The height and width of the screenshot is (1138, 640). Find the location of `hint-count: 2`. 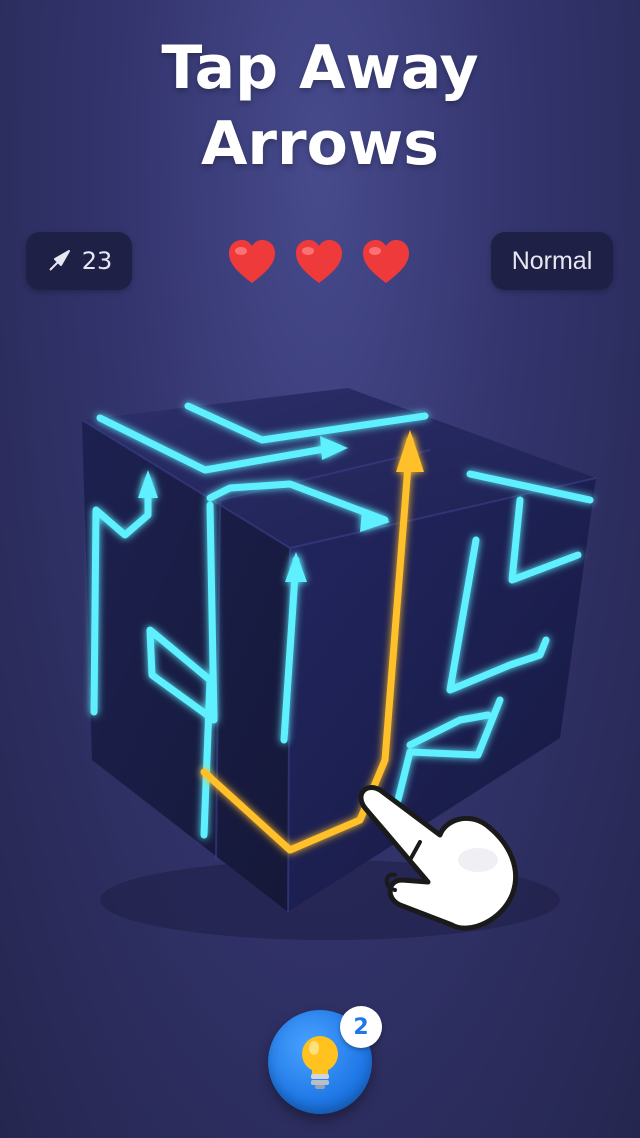

hint-count: 2 is located at coordinates (361, 1027).